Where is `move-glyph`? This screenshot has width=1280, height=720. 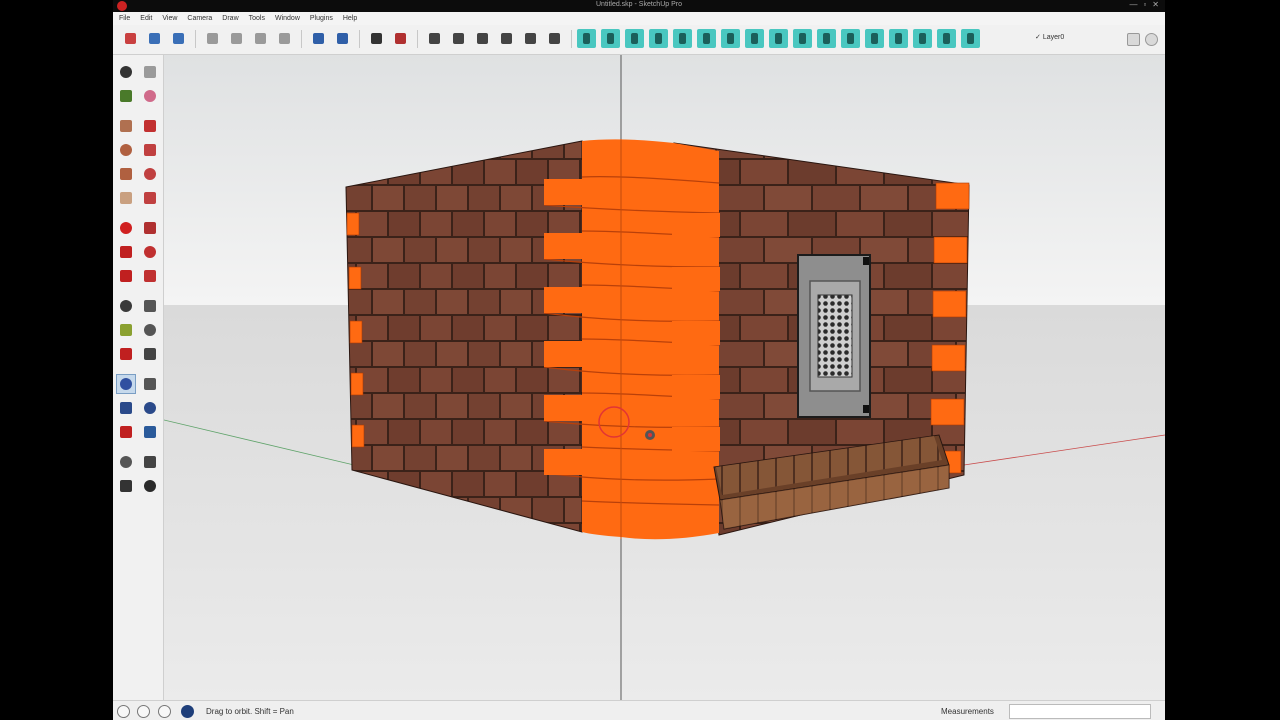
move-glyph is located at coordinates (126, 228).